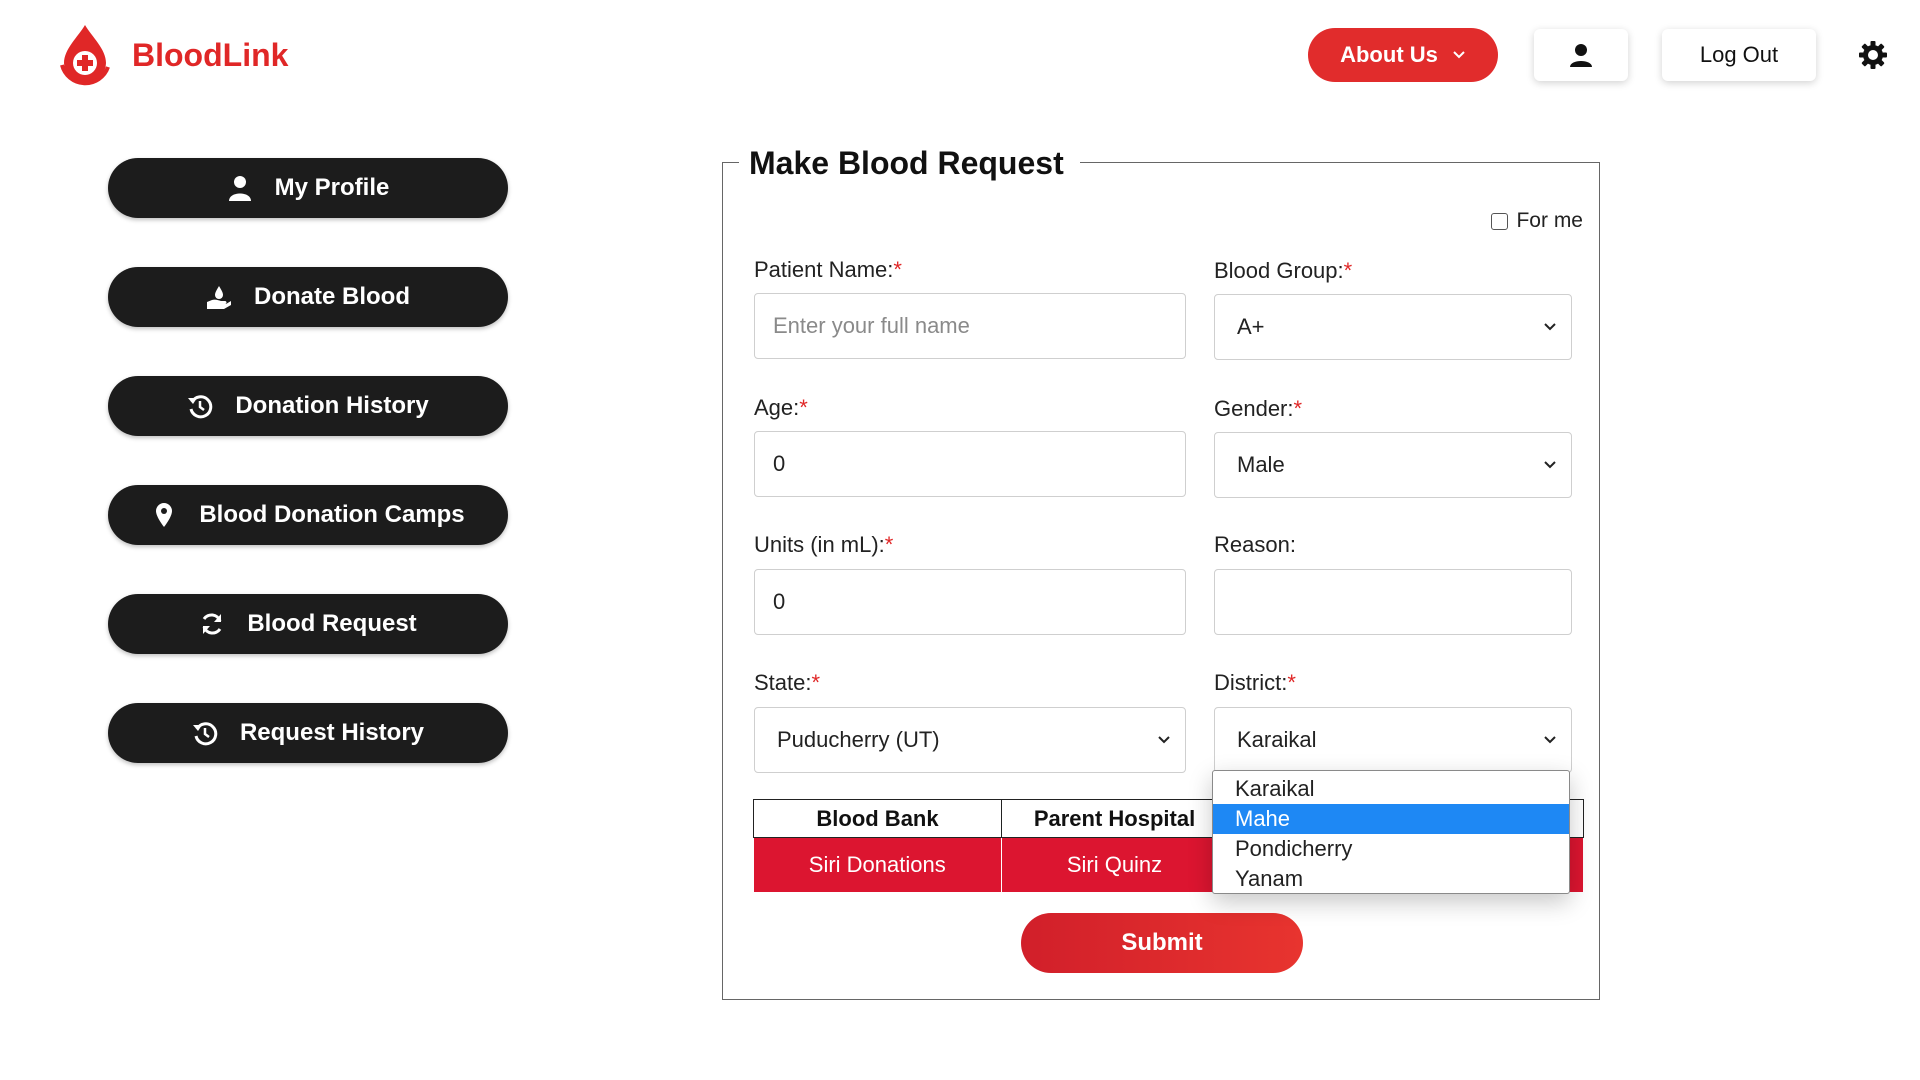 The width and height of the screenshot is (1920, 1080). I want to click on sidebar-item-blood-request: Blood Request, so click(308, 624).